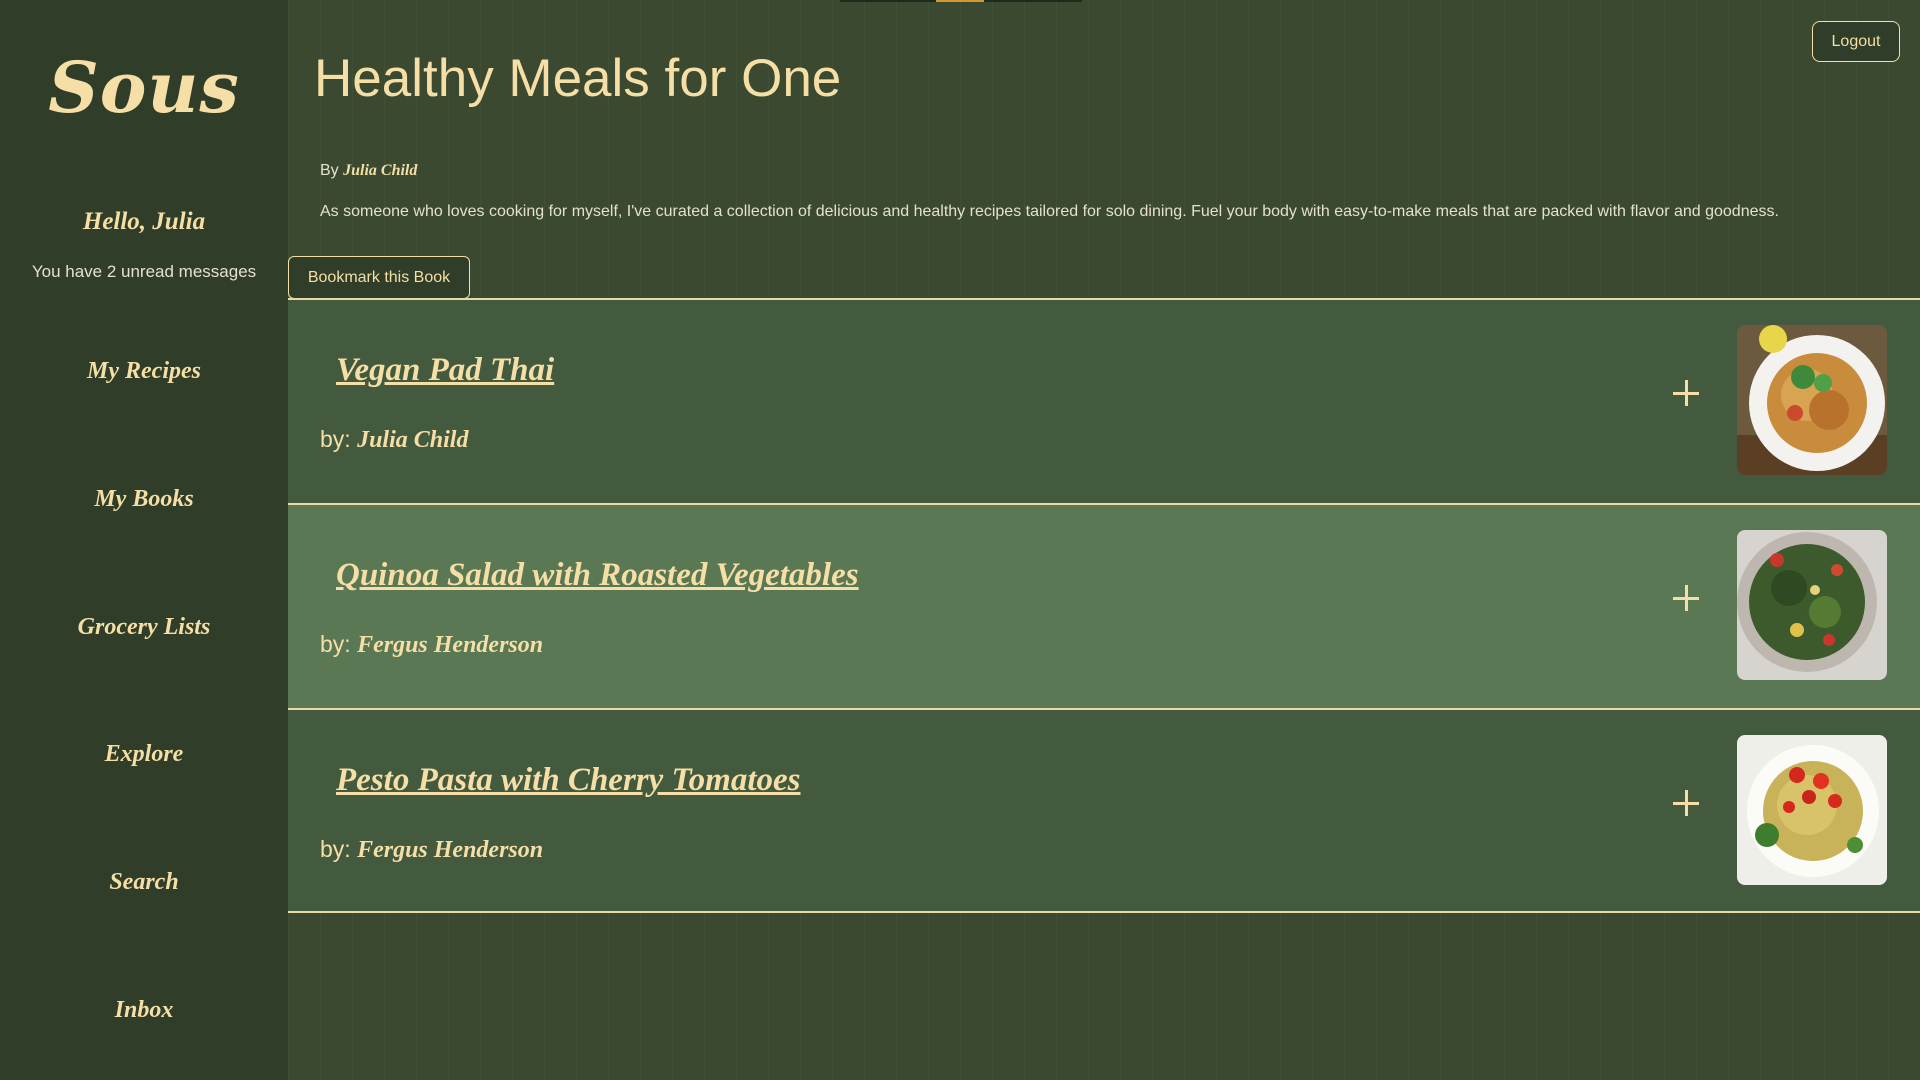 Image resolution: width=1920 pixels, height=1080 pixels. Describe the element at coordinates (445, 370) in the screenshot. I see `recipe-title-link: Vegan Pad Thai` at that location.